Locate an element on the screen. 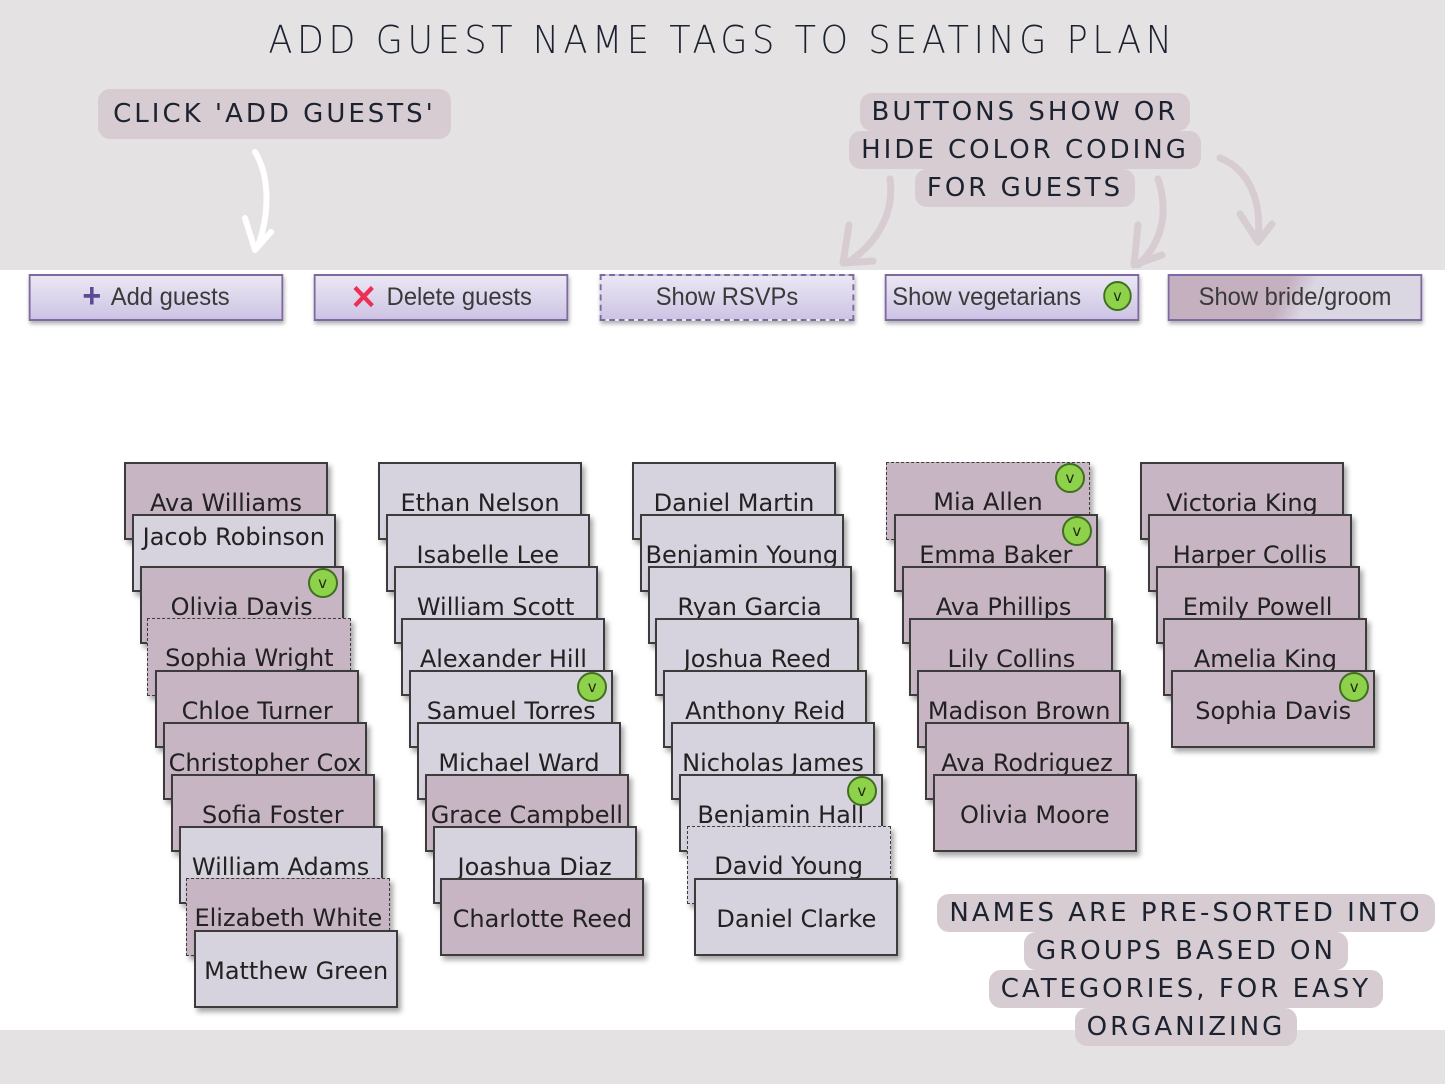 The width and height of the screenshot is (1445, 1084). guest-name: Christopher Cox is located at coordinates (265, 763).